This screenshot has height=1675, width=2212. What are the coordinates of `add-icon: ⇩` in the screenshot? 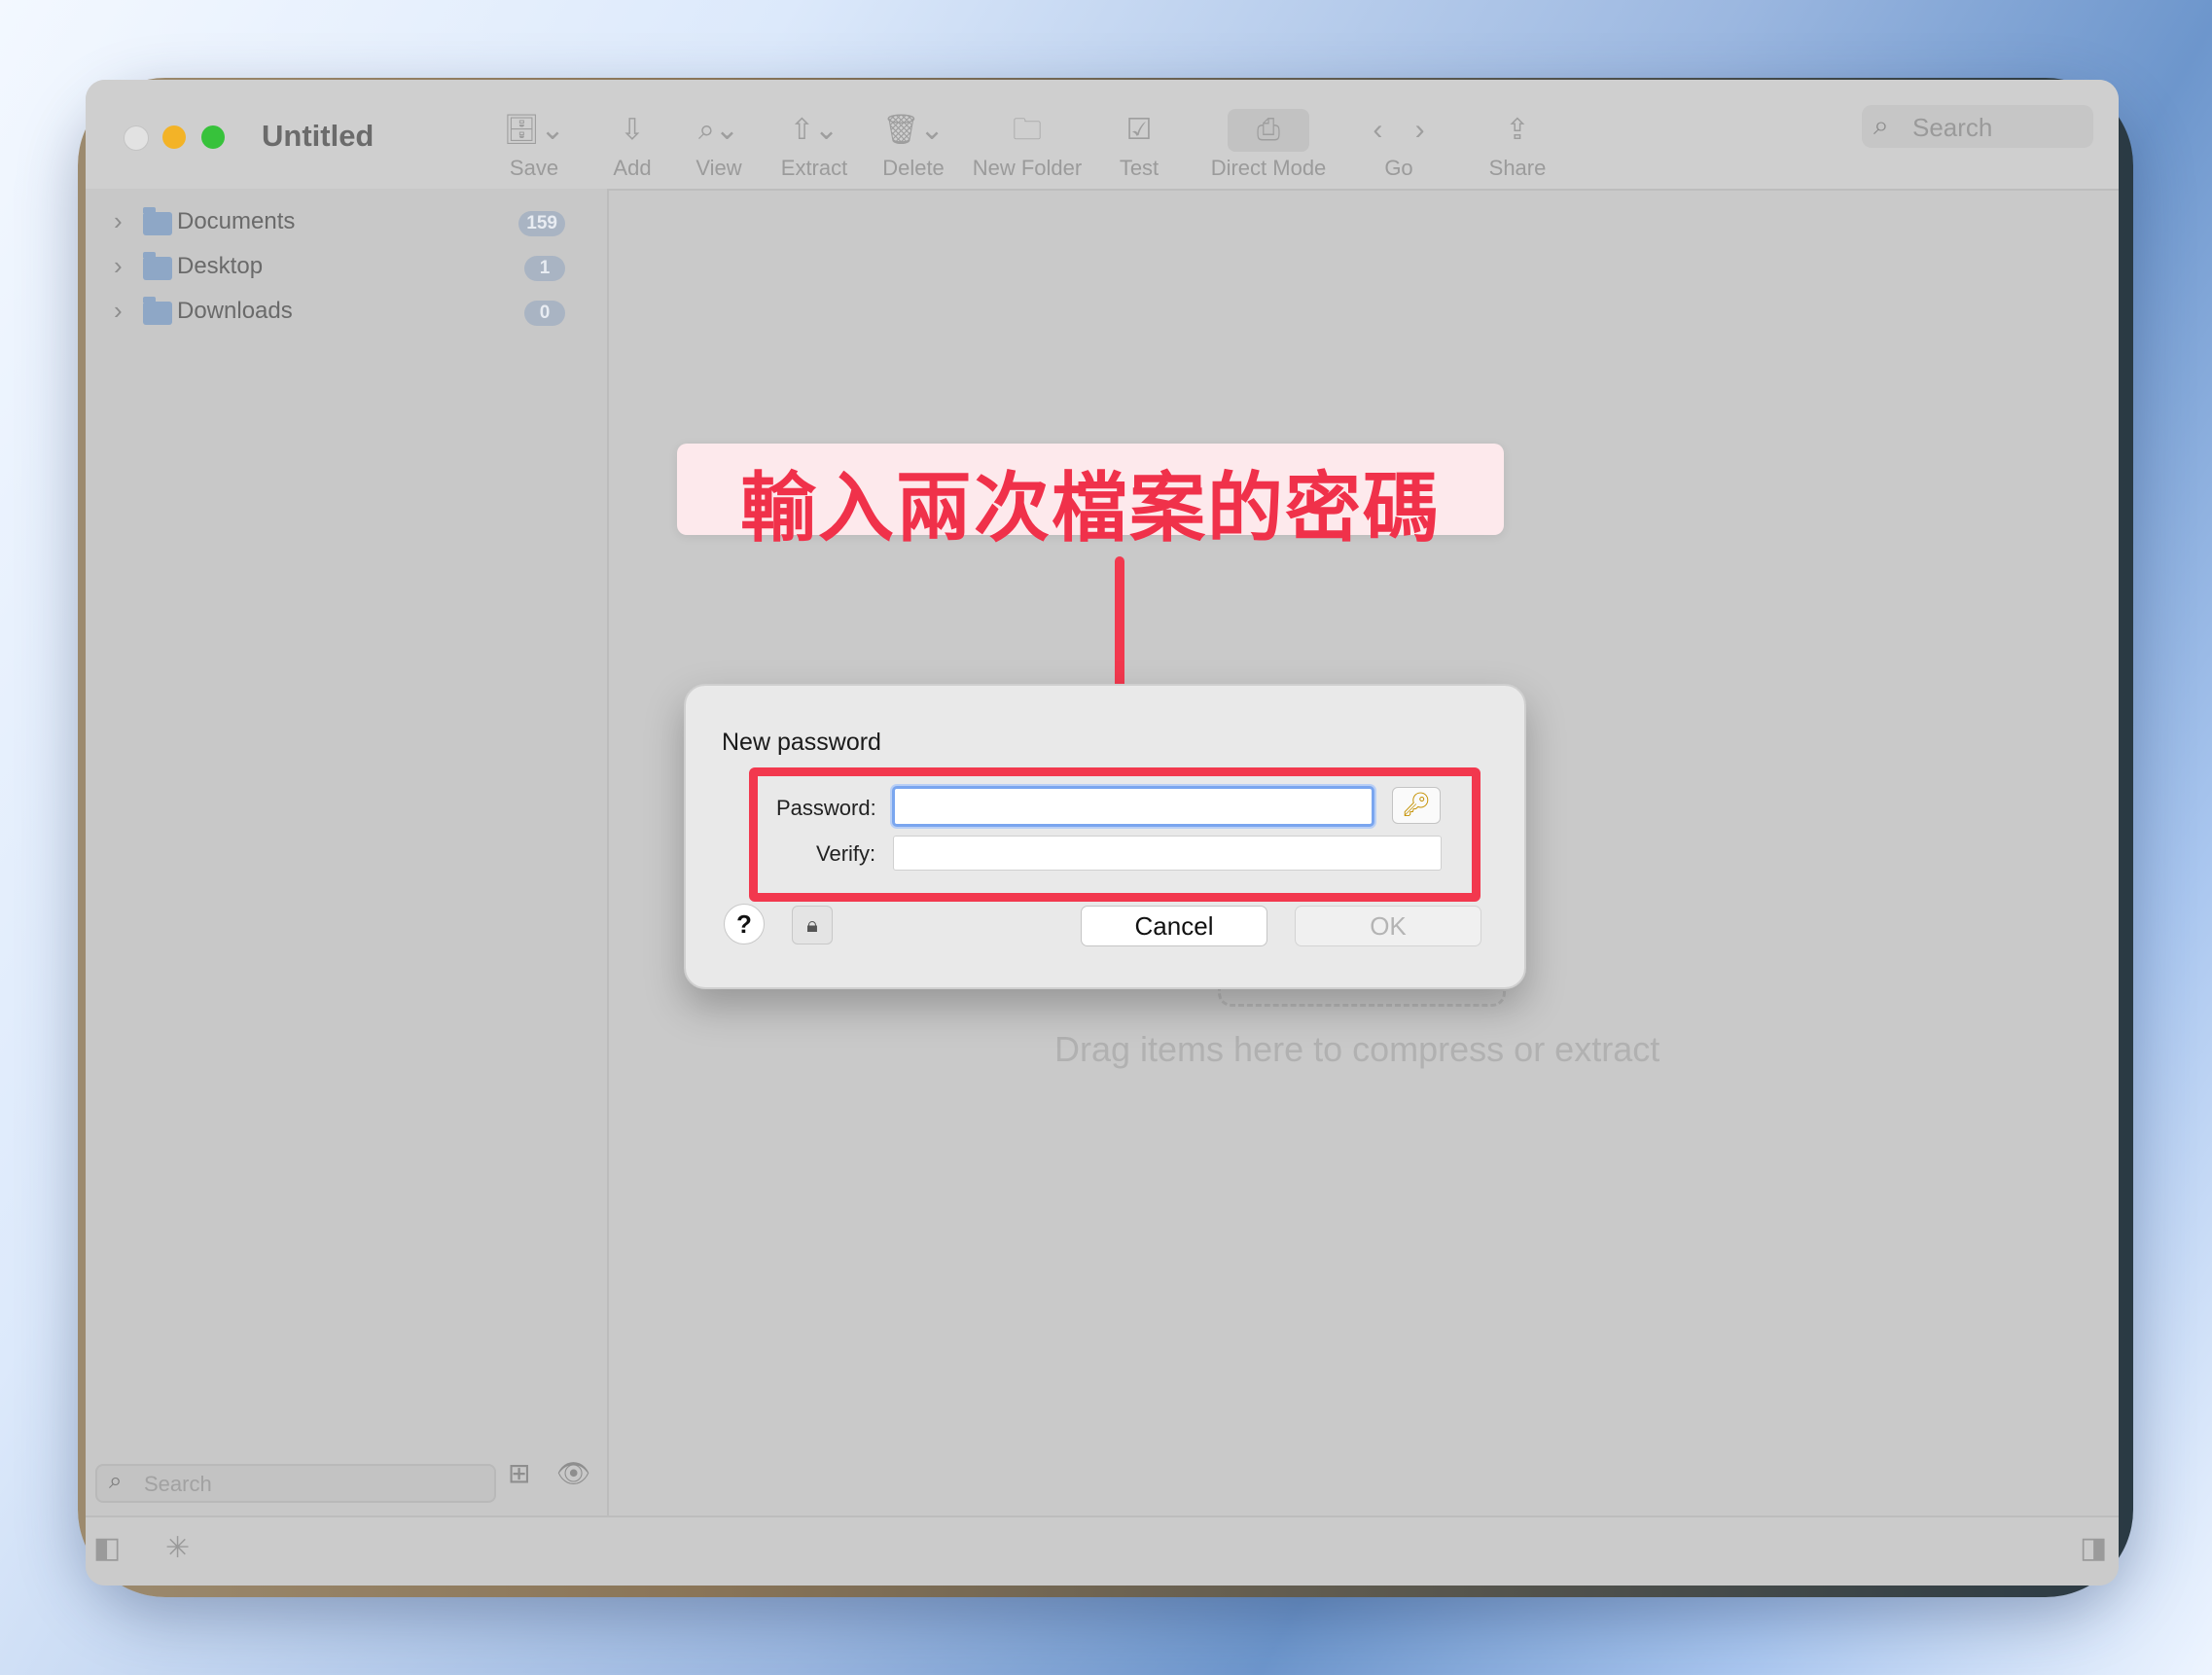 It's located at (632, 130).